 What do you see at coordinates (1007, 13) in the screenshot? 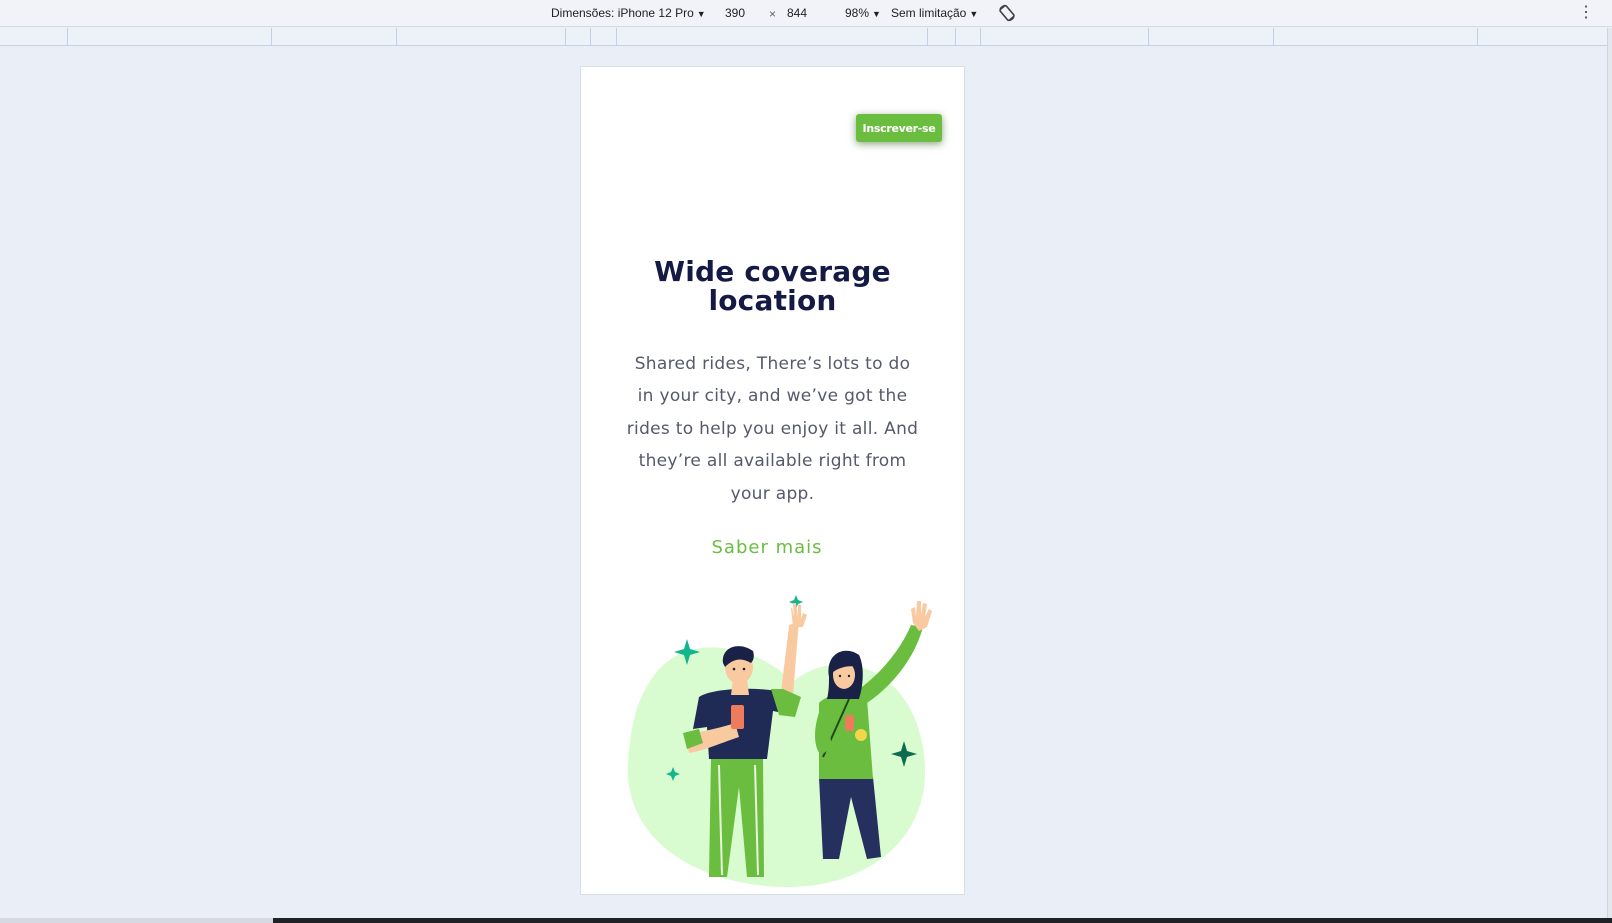
I see `rotate-icon` at bounding box center [1007, 13].